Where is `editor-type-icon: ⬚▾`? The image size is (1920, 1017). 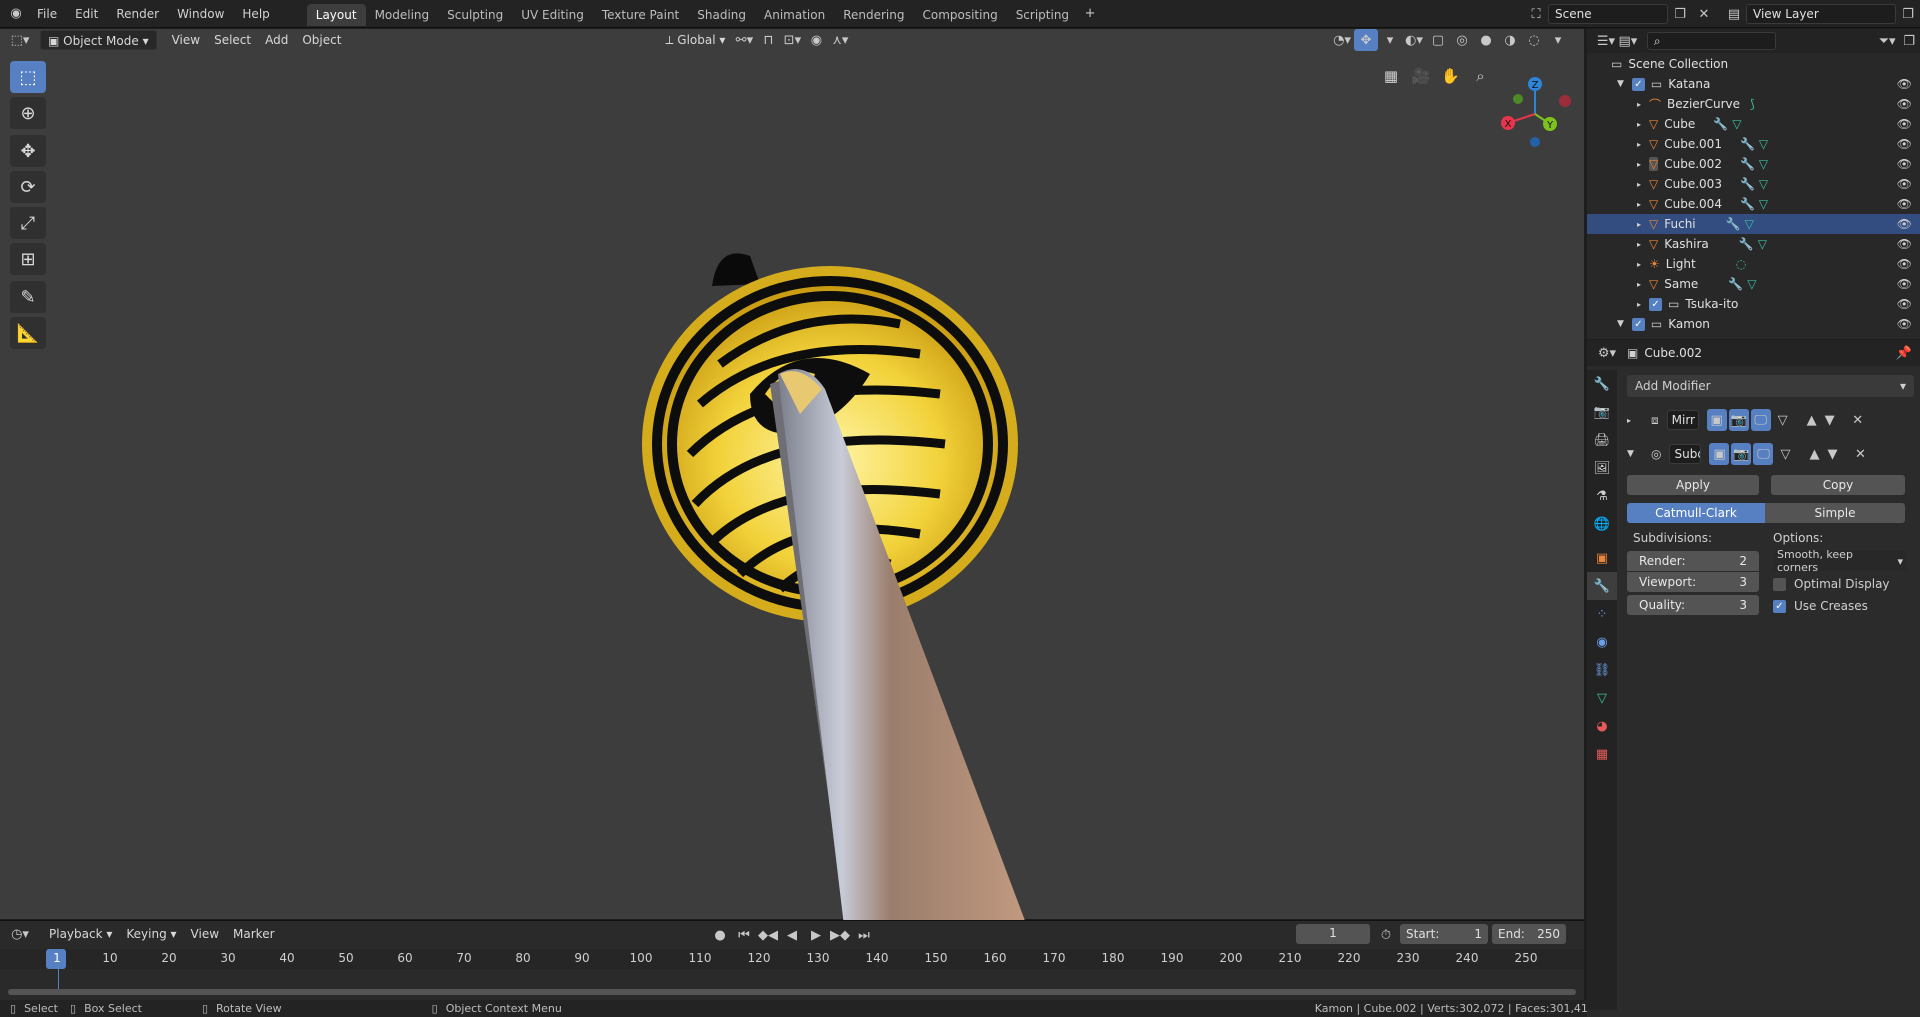
editor-type-icon: ⬚▾ is located at coordinates (20, 40).